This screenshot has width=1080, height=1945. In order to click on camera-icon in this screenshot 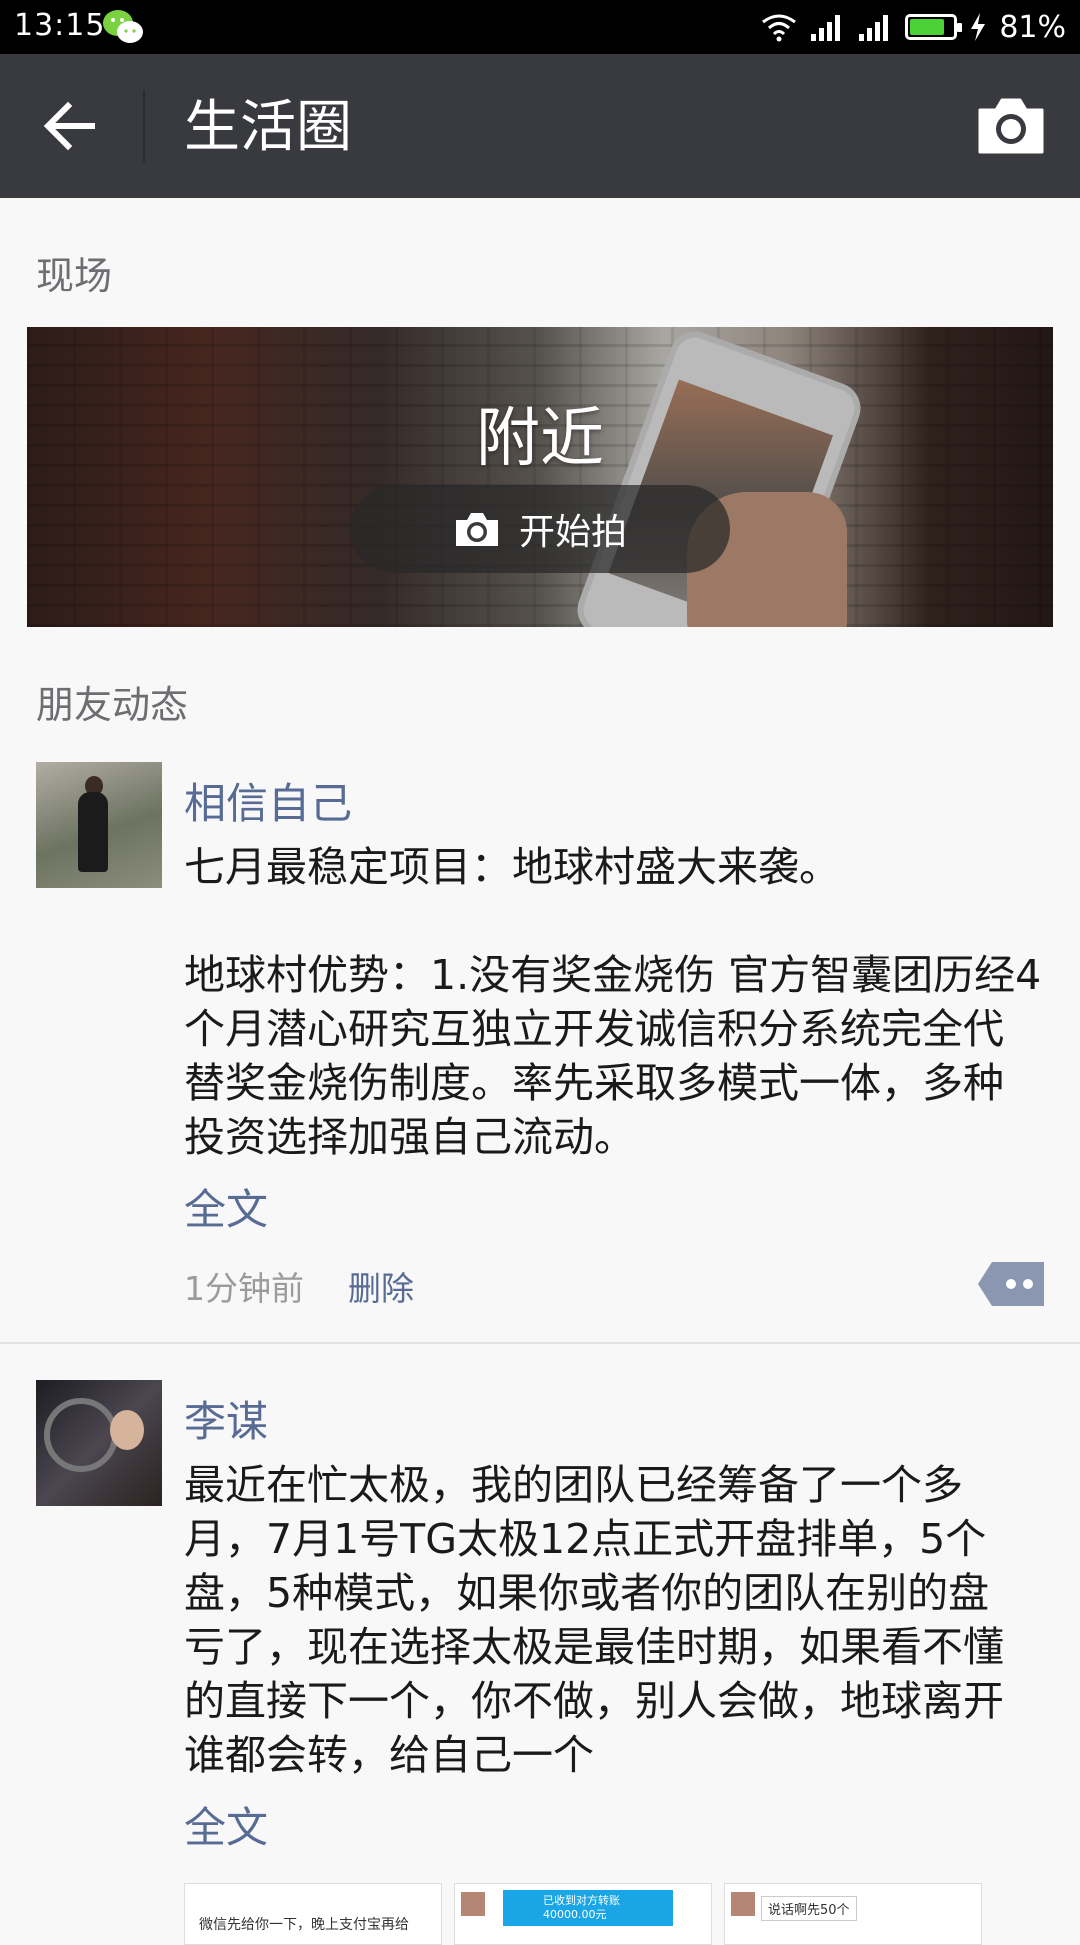, I will do `click(1011, 125)`.